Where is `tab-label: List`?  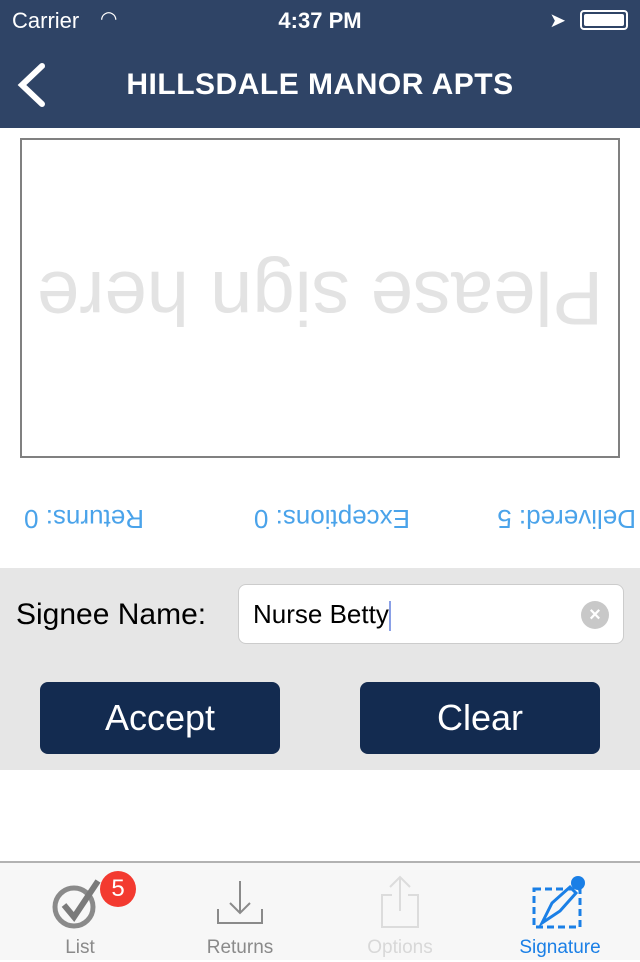 tab-label: List is located at coordinates (80, 947).